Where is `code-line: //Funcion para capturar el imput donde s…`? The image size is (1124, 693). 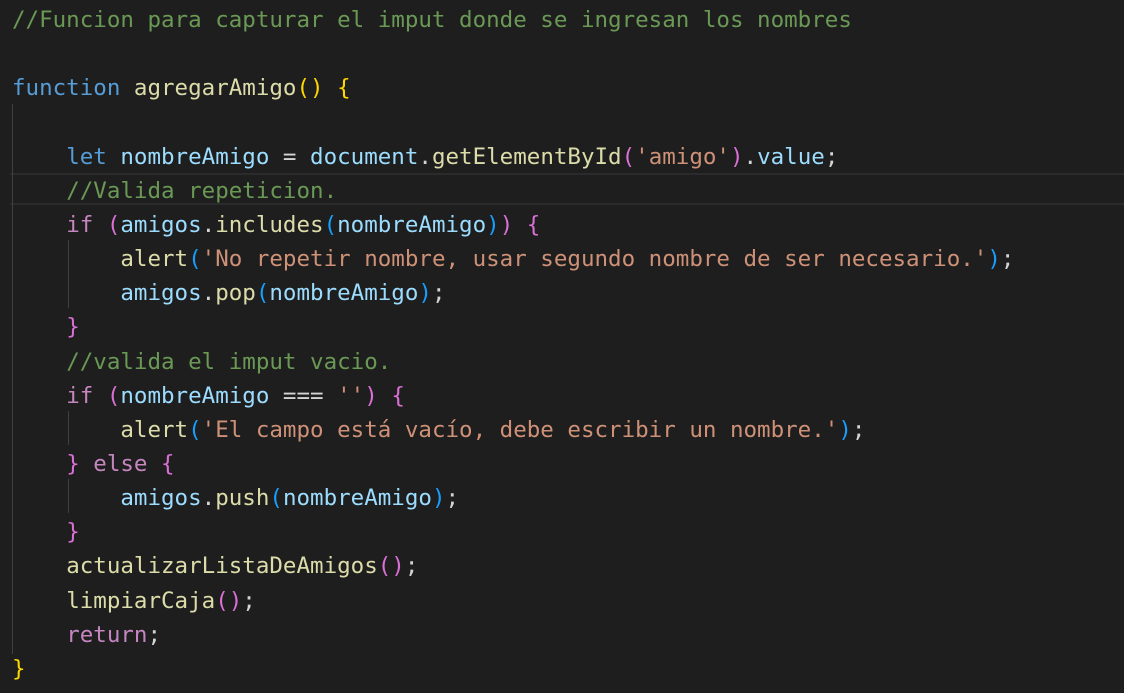
code-line: //Funcion para capturar el imput donde s… is located at coordinates (432, 20).